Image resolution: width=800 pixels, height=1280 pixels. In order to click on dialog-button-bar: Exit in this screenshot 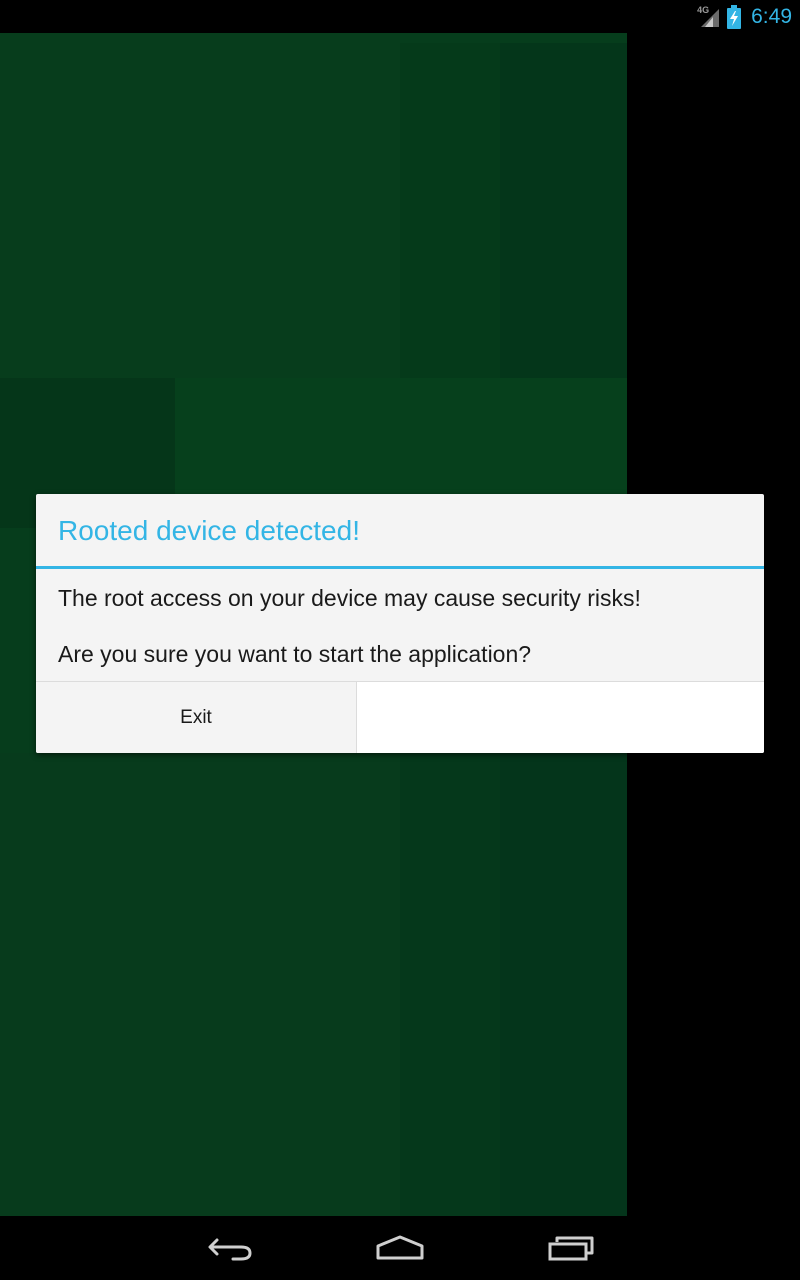, I will do `click(400, 717)`.